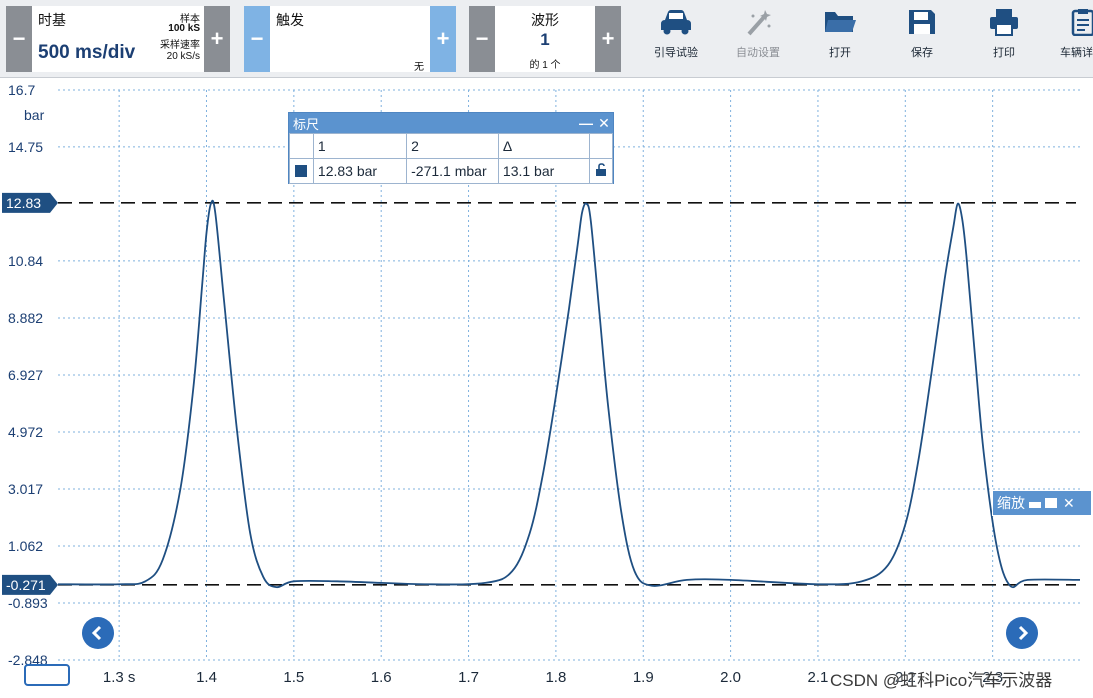  I want to click on zoom-widget: 缩放 ✕, so click(1042, 503).